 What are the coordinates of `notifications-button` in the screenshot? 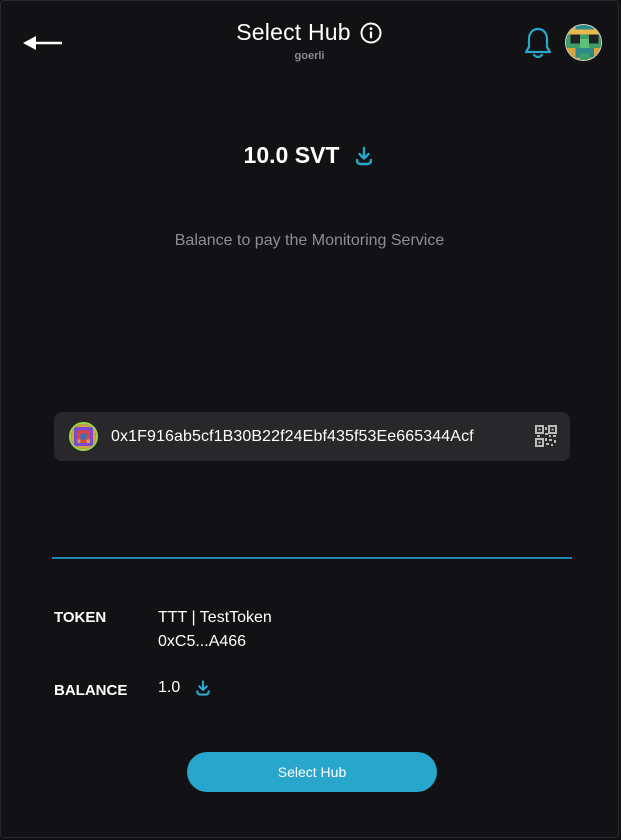 It's located at (538, 43).